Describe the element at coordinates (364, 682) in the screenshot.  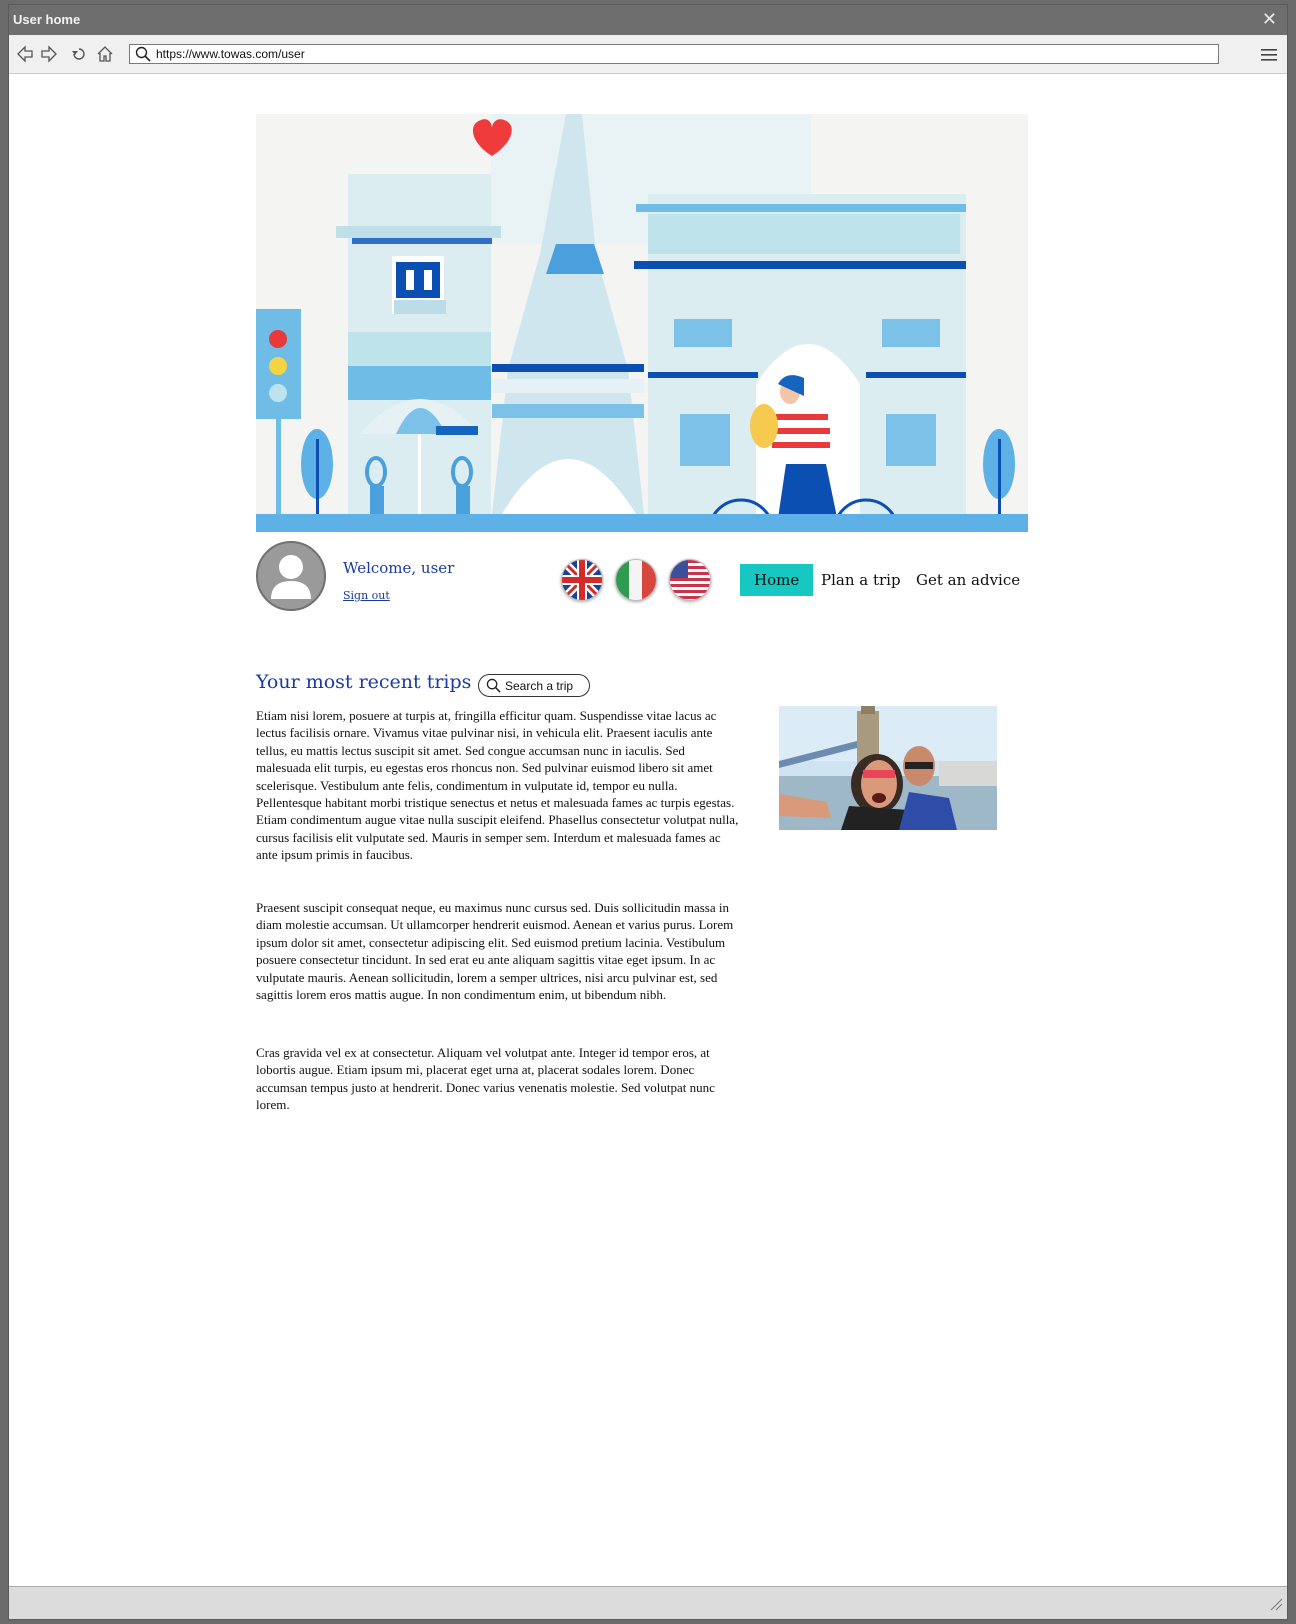
I see `section-title: Your most recent trips` at that location.